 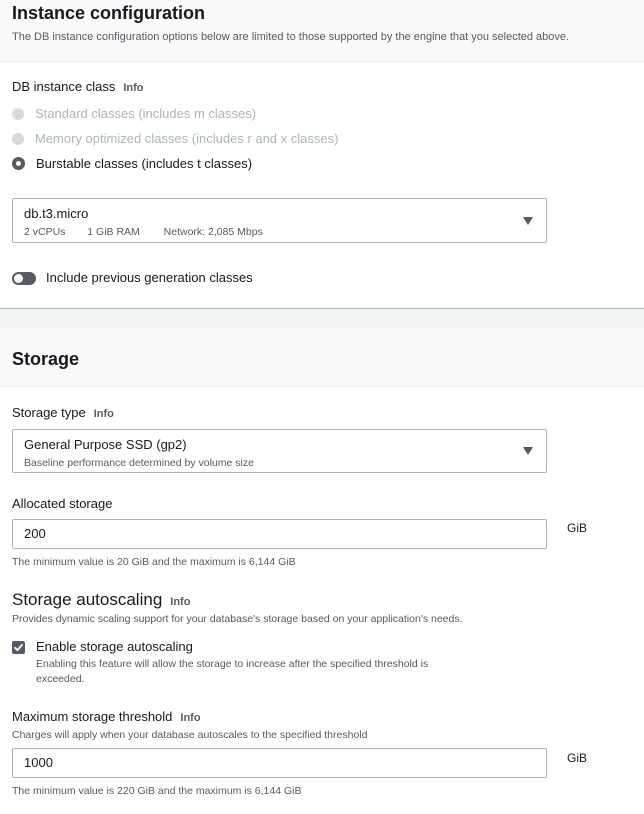 What do you see at coordinates (144, 163) in the screenshot?
I see `radio-burstable-classes-label: Burstable classes (includes t classes)` at bounding box center [144, 163].